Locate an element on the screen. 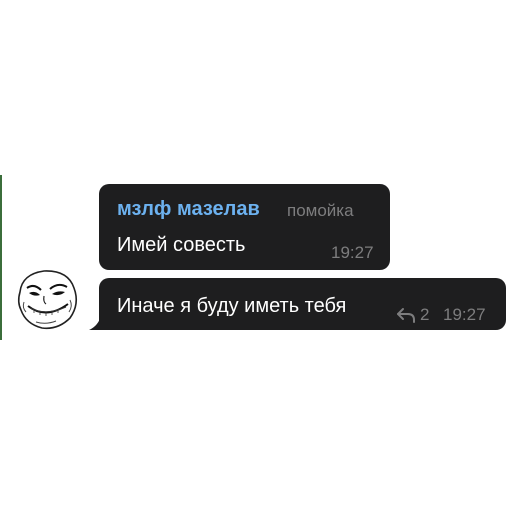 The width and height of the screenshot is (512, 512). trollface-avatar-icon is located at coordinates (46, 298).